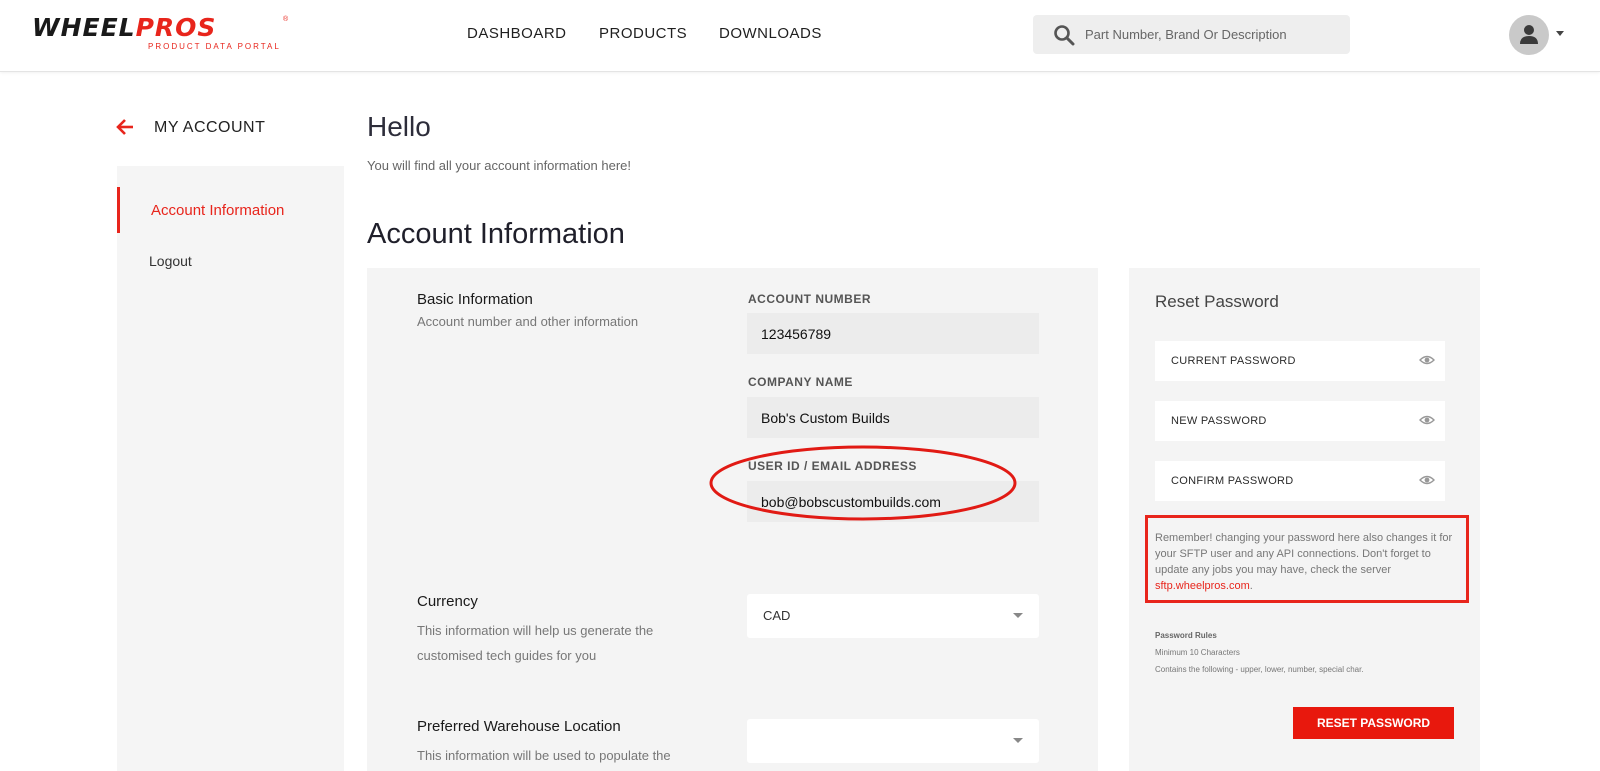 This screenshot has height=771, width=1600. What do you see at coordinates (1300, 421) in the screenshot?
I see `new-password-field: NEW PASSWORD` at bounding box center [1300, 421].